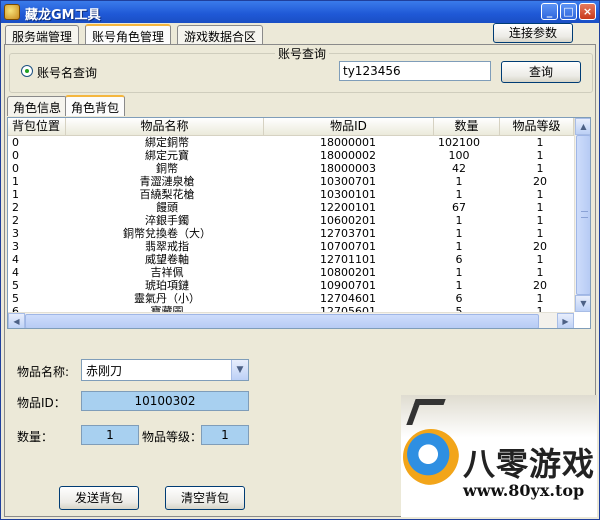  Describe the element at coordinates (291, 285) in the screenshot. I see `table-row: 5 琥珀項鏈 10900701 1 20` at that location.